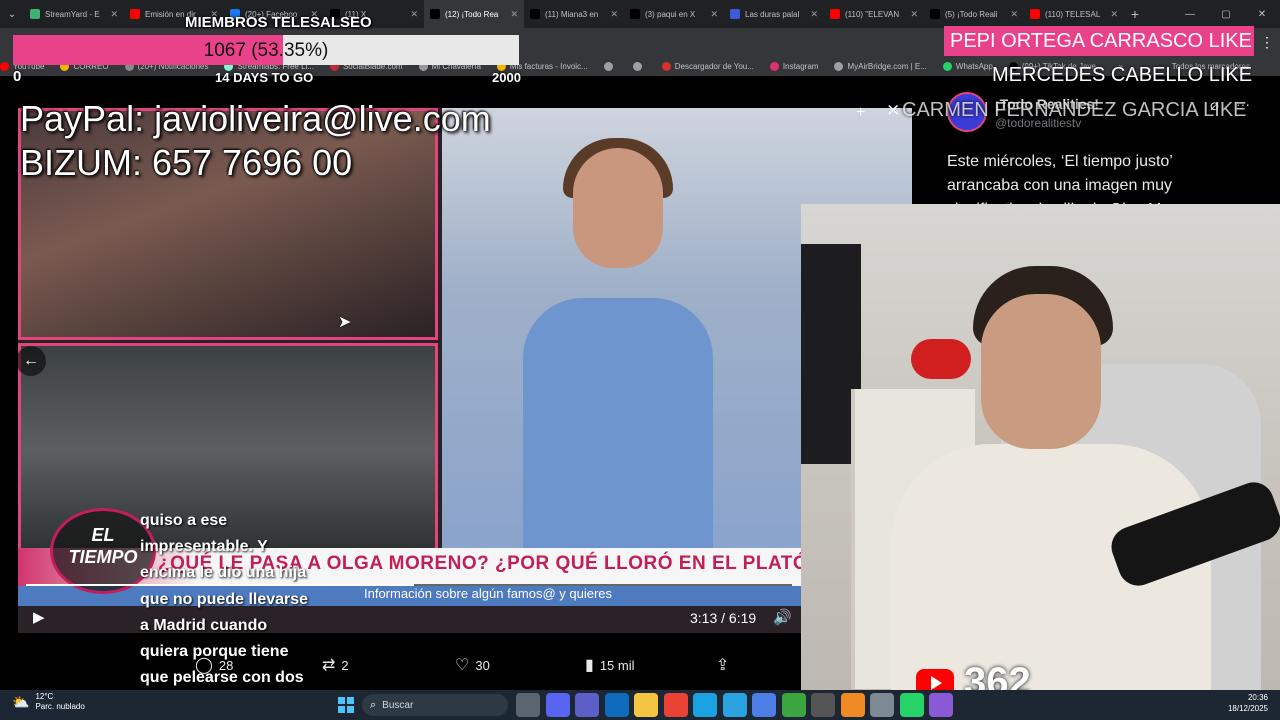 This screenshot has width=1280, height=720. Describe the element at coordinates (39, 617) in the screenshot. I see `play-icon: ▶` at that location.